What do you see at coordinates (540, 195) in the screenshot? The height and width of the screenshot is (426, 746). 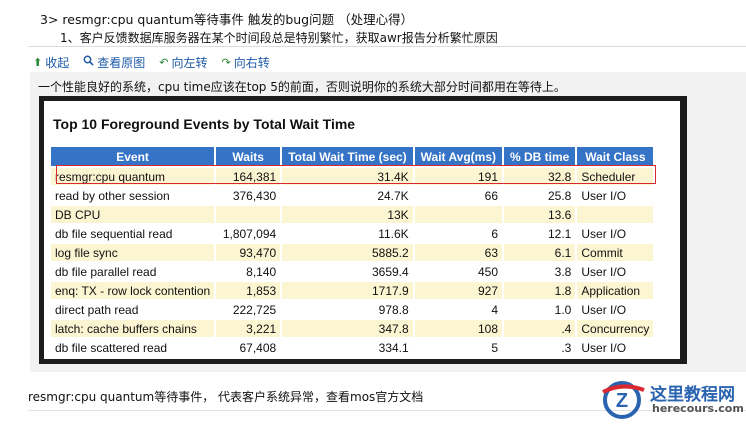 I see `table-cell: 25.8` at bounding box center [540, 195].